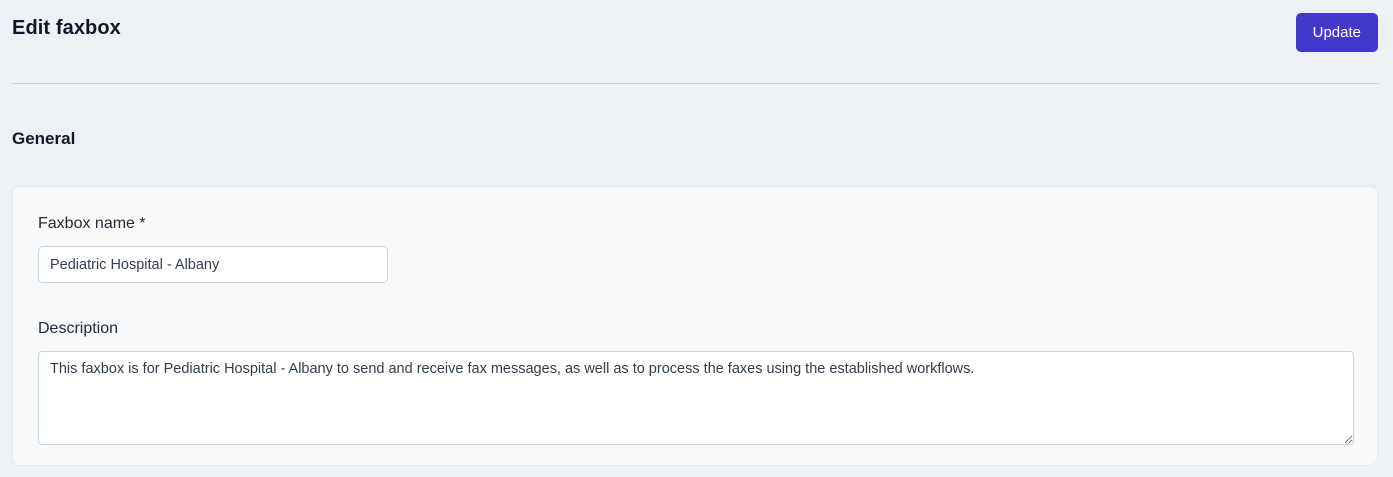 Image resolution: width=1393 pixels, height=477 pixels. What do you see at coordinates (44, 138) in the screenshot?
I see `section-heading-general: General` at bounding box center [44, 138].